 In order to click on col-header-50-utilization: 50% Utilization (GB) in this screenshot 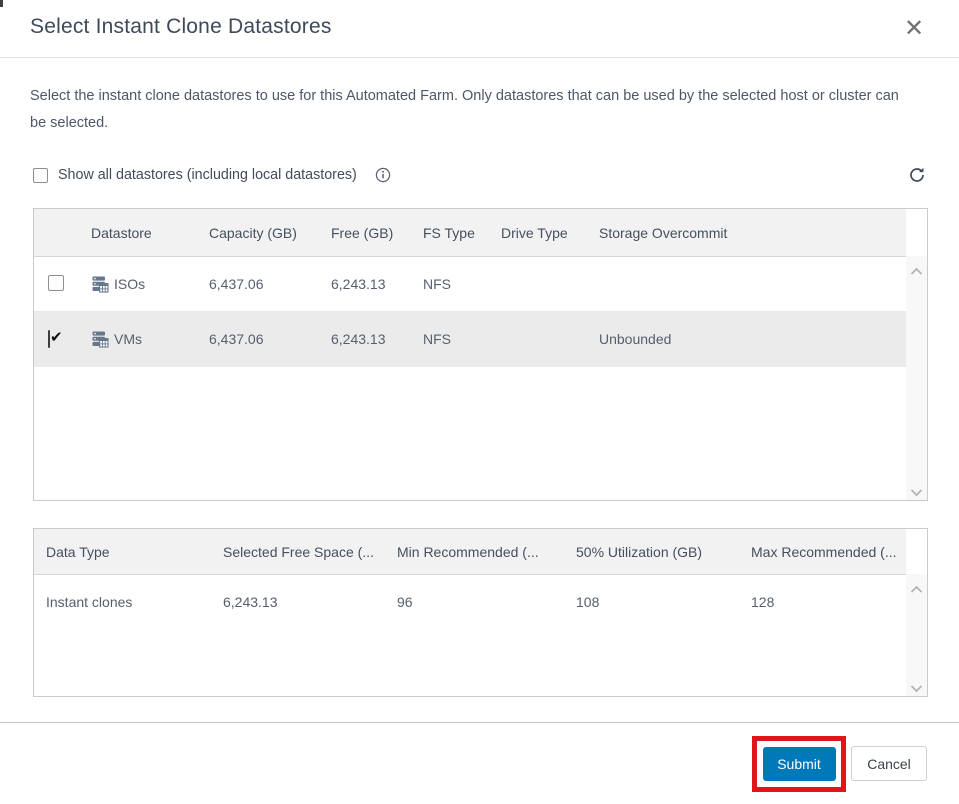, I will do `click(639, 551)`.